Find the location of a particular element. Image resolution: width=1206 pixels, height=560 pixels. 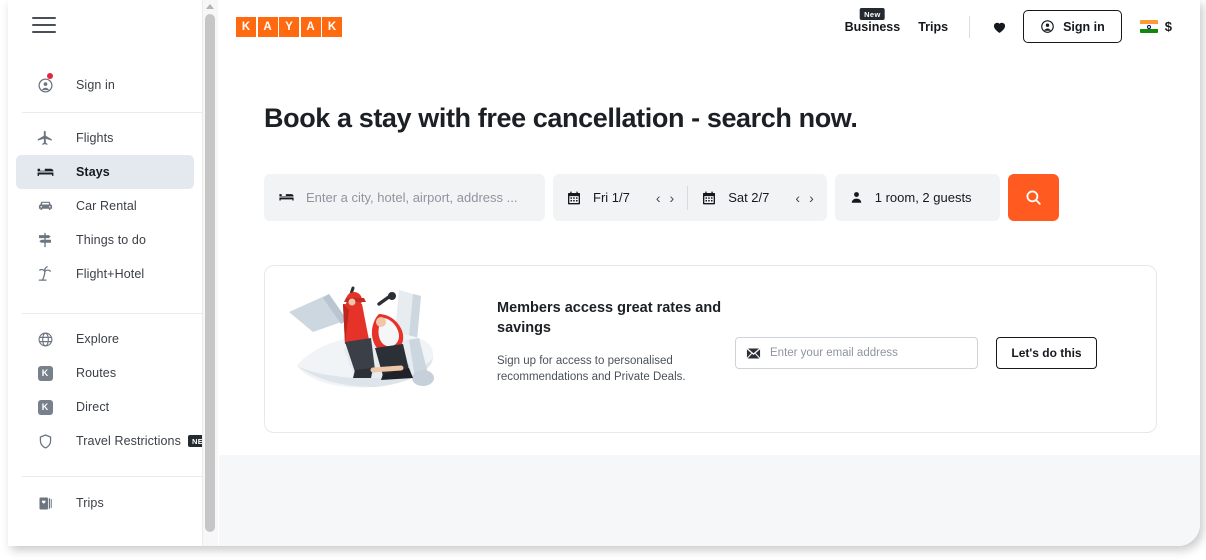

header-nav: New Business Trips Sign in $ is located at coordinates (1004, 25).